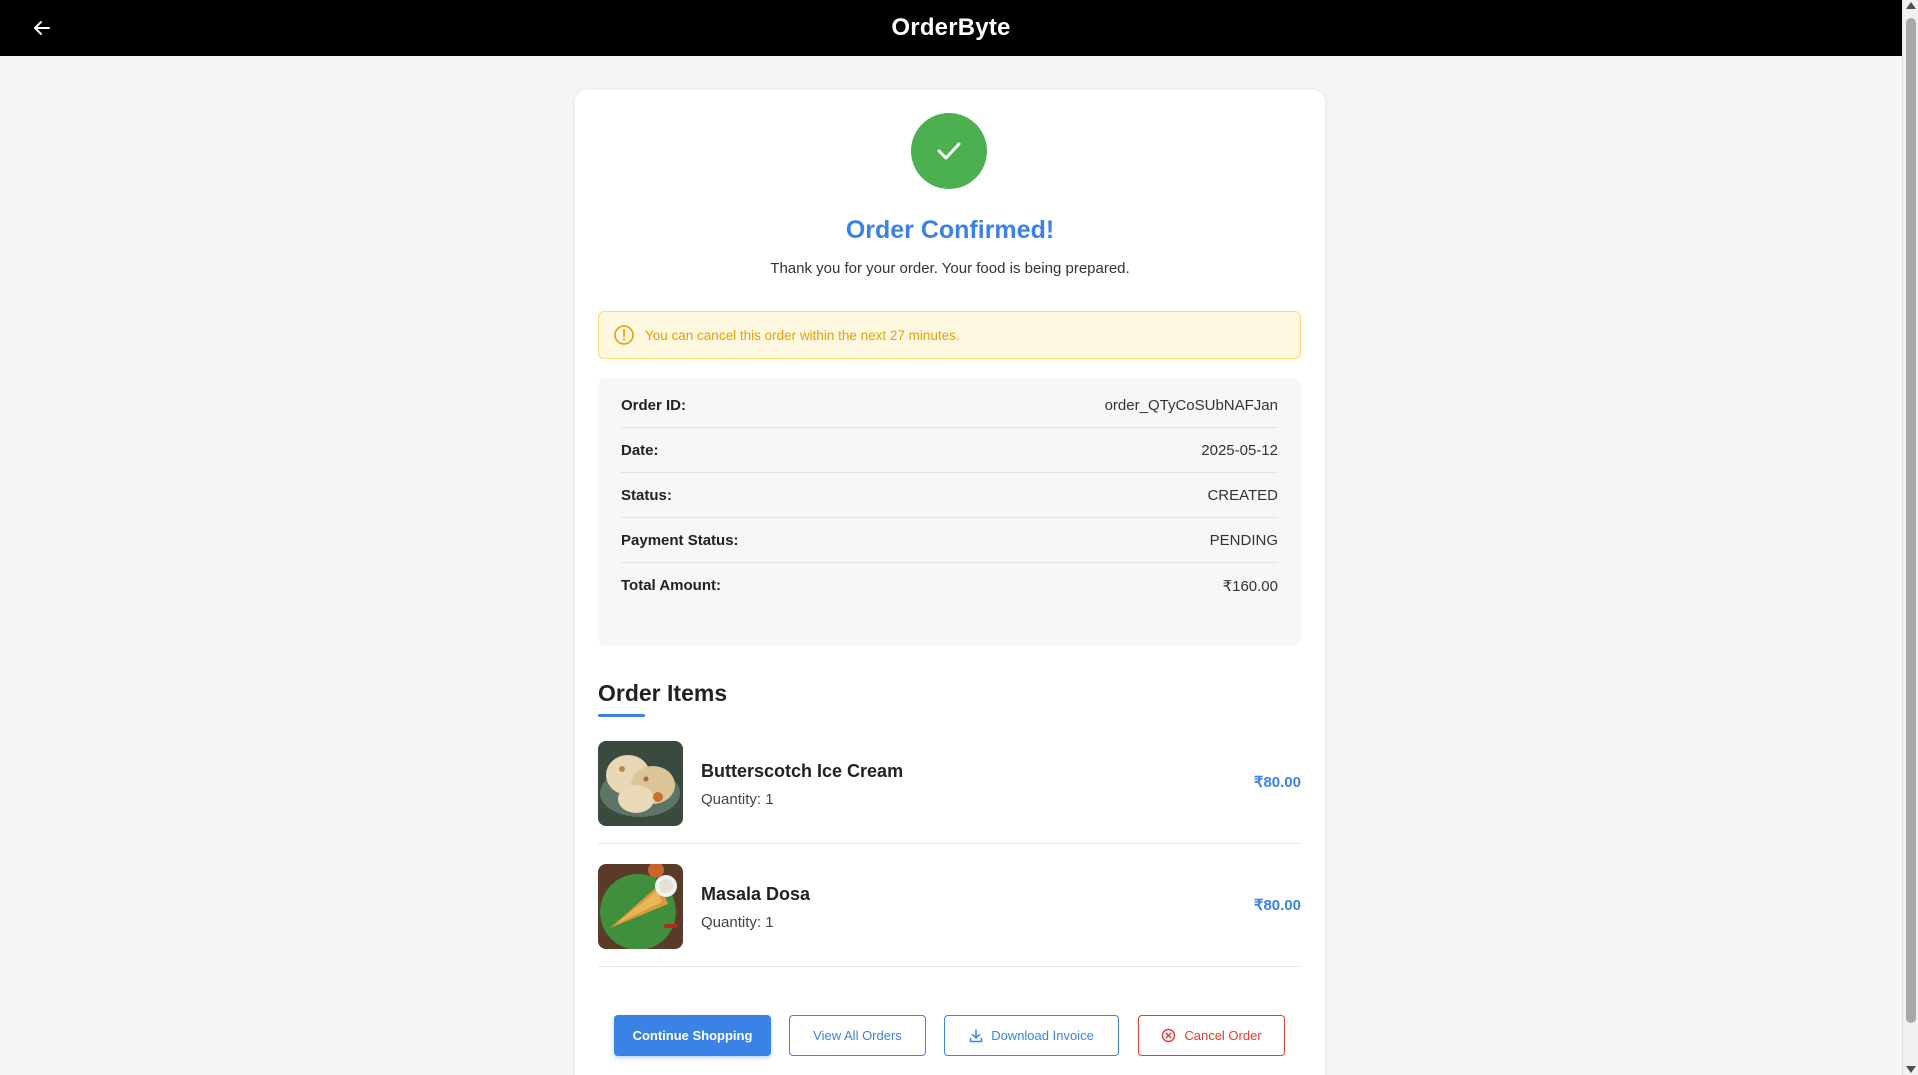 This screenshot has height=1075, width=1918. I want to click on brand-title: OrderByte, so click(951, 27).